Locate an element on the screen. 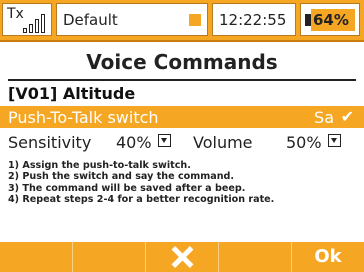 This screenshot has height=272, width=364. volume-value: 50% is located at coordinates (304, 142).